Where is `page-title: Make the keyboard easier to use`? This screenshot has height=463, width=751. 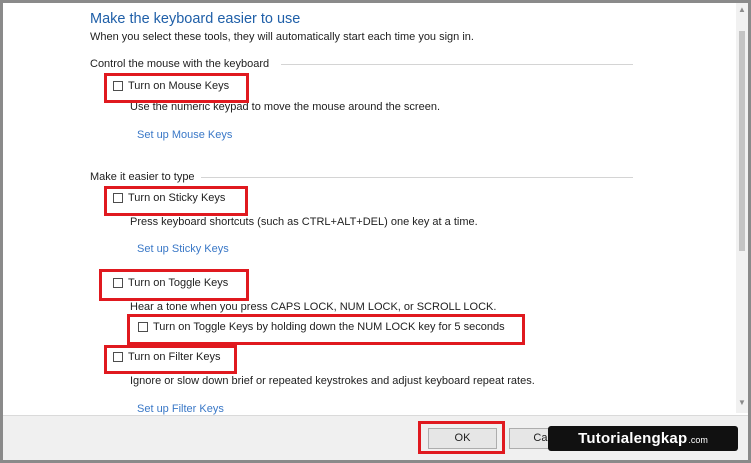
page-title: Make the keyboard easier to use is located at coordinates (195, 19).